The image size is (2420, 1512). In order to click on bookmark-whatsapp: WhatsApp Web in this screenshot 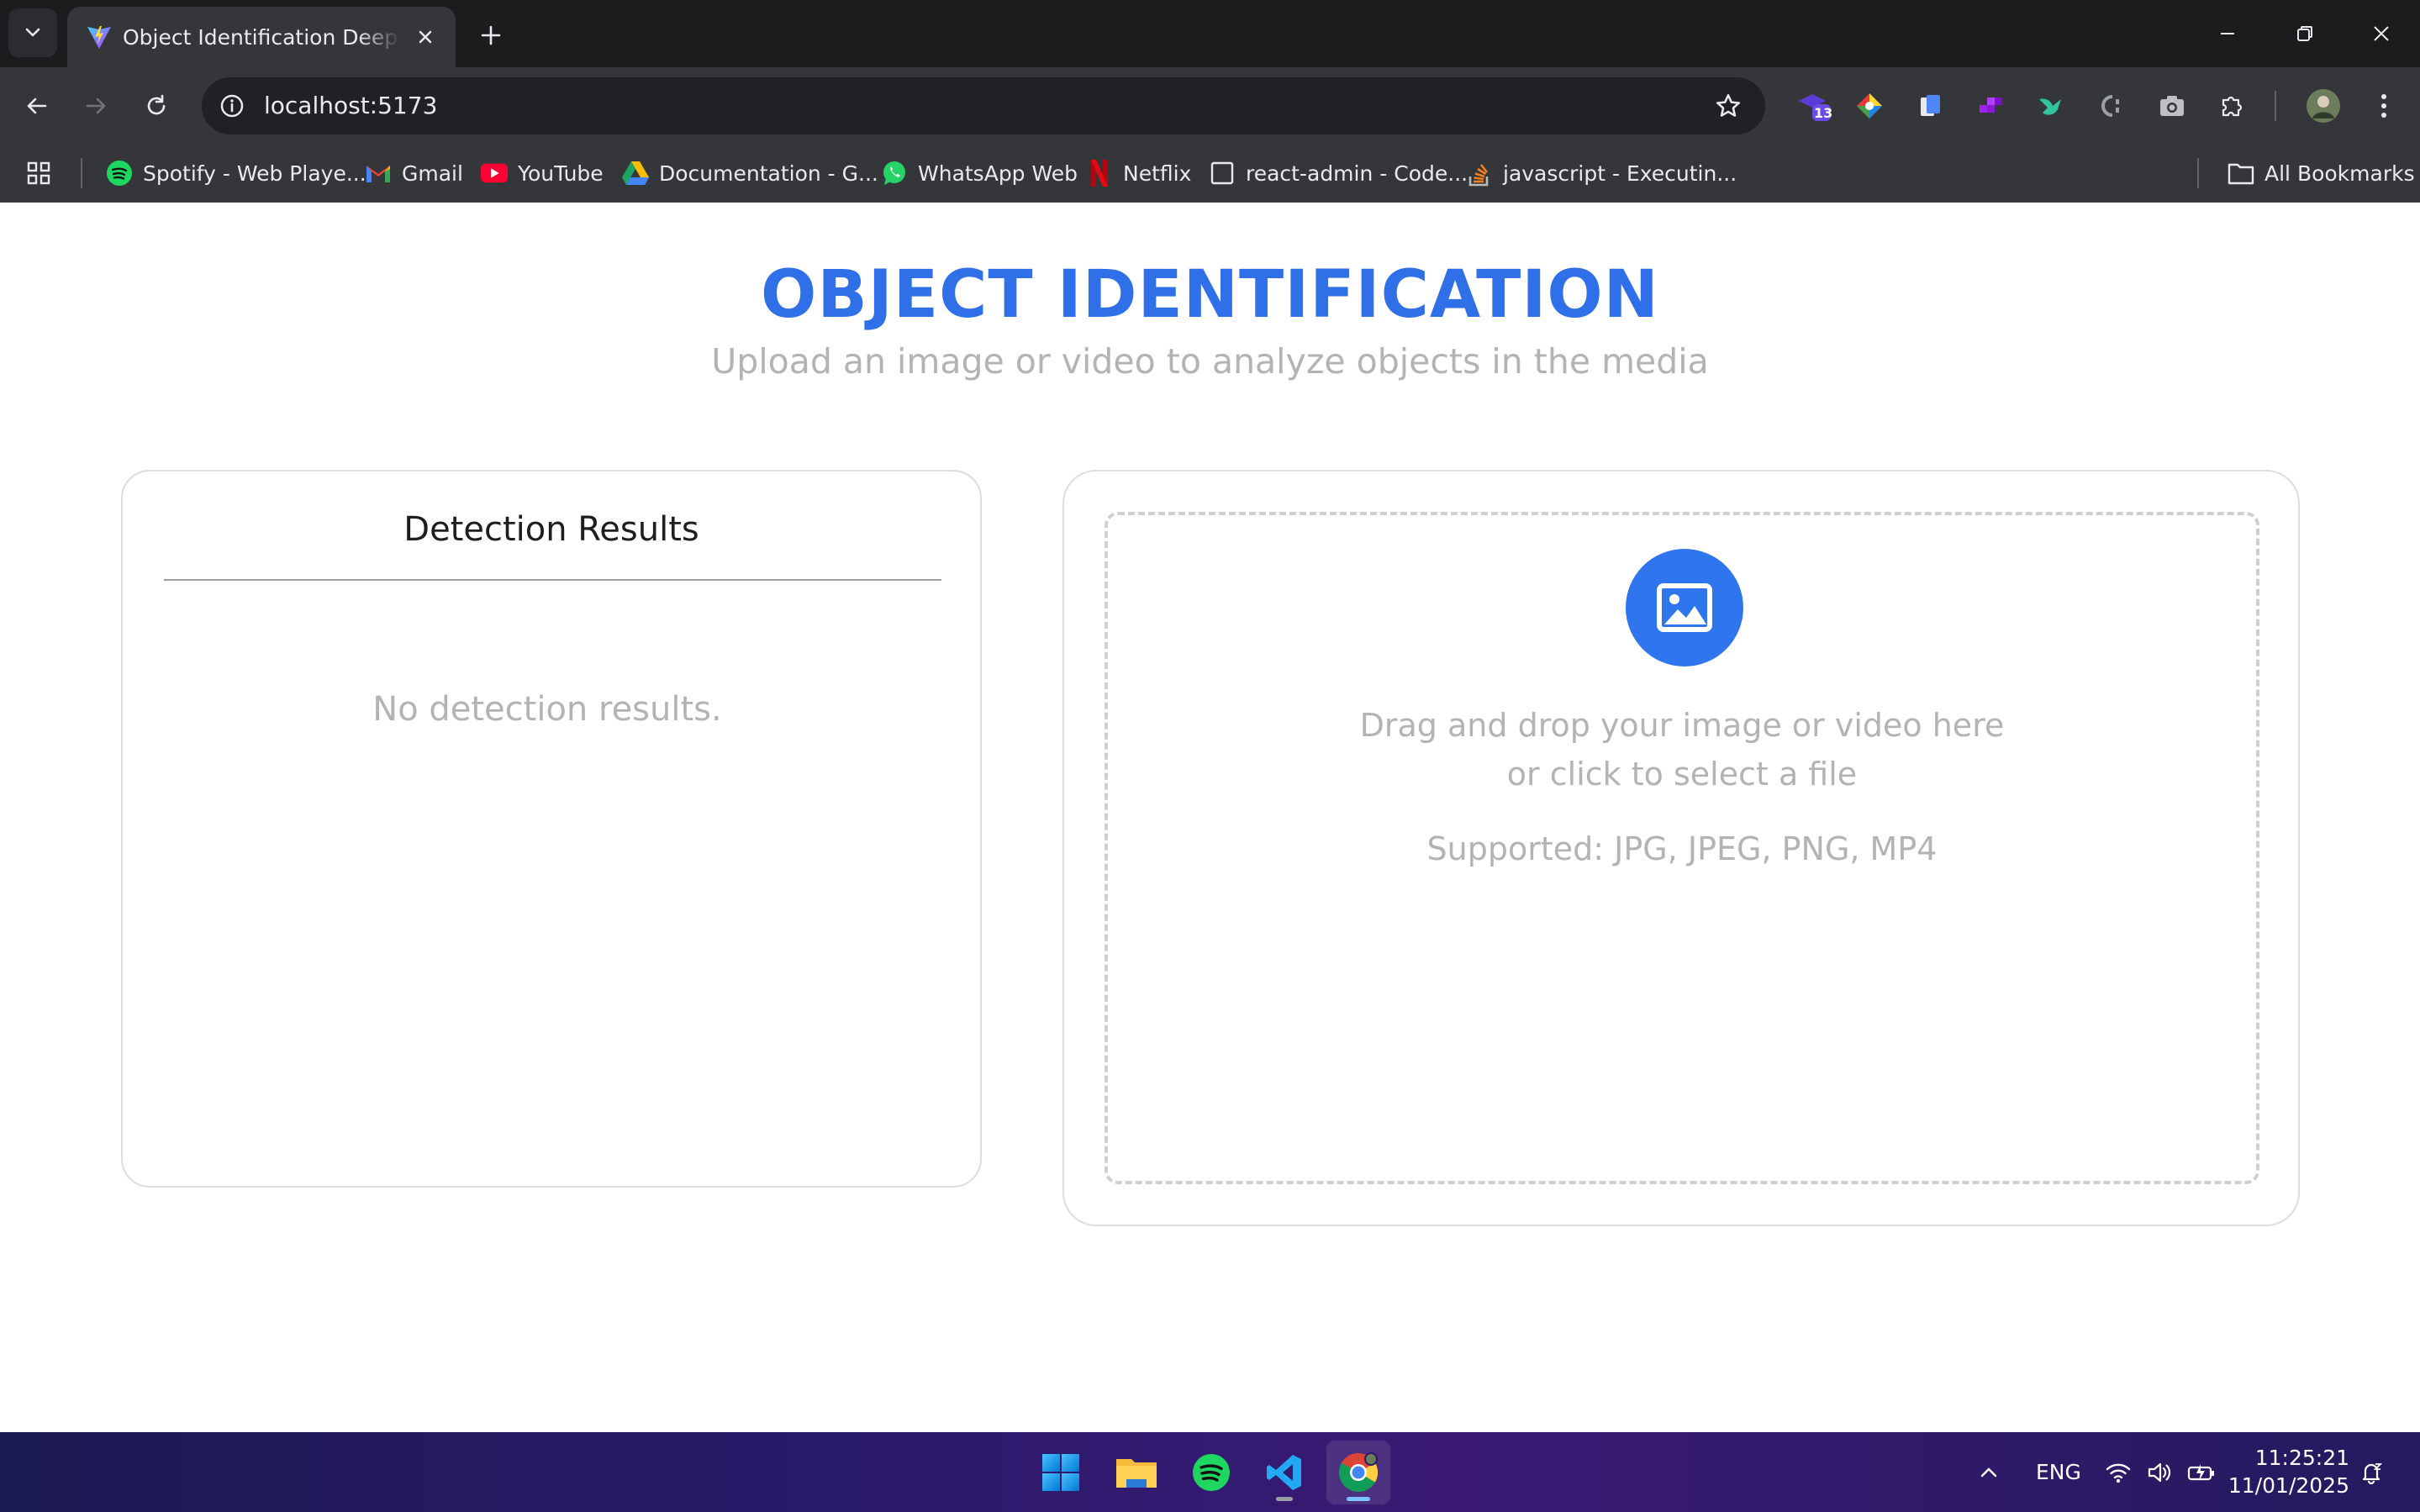, I will do `click(979, 173)`.